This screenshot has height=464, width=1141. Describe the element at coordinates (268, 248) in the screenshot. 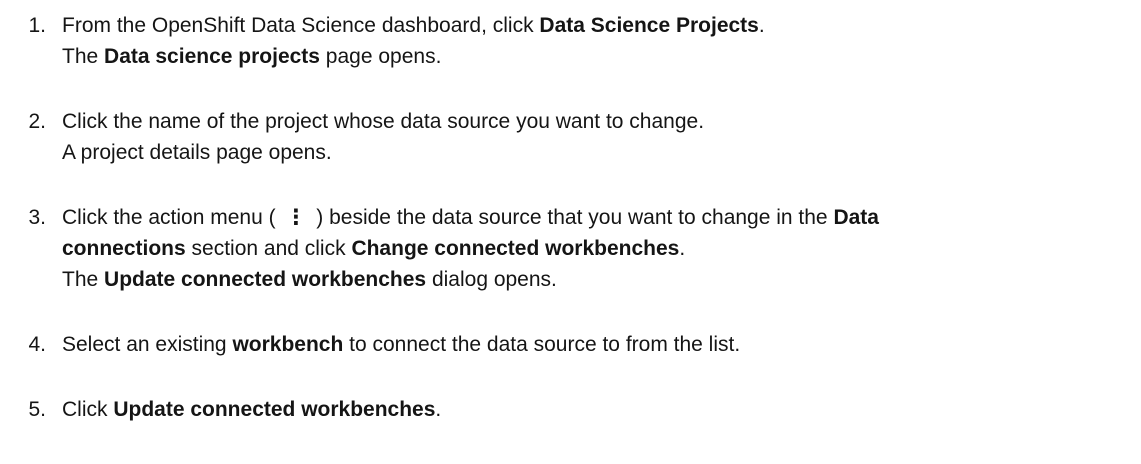

I see `step-text: section and click` at that location.